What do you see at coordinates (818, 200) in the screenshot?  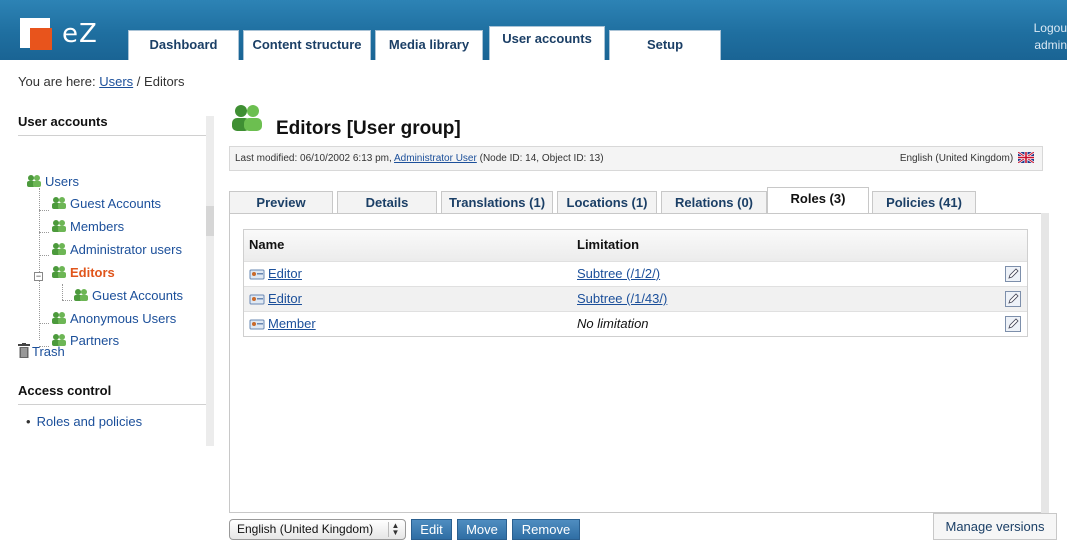 I see `tab-roles: Roles (3)` at bounding box center [818, 200].